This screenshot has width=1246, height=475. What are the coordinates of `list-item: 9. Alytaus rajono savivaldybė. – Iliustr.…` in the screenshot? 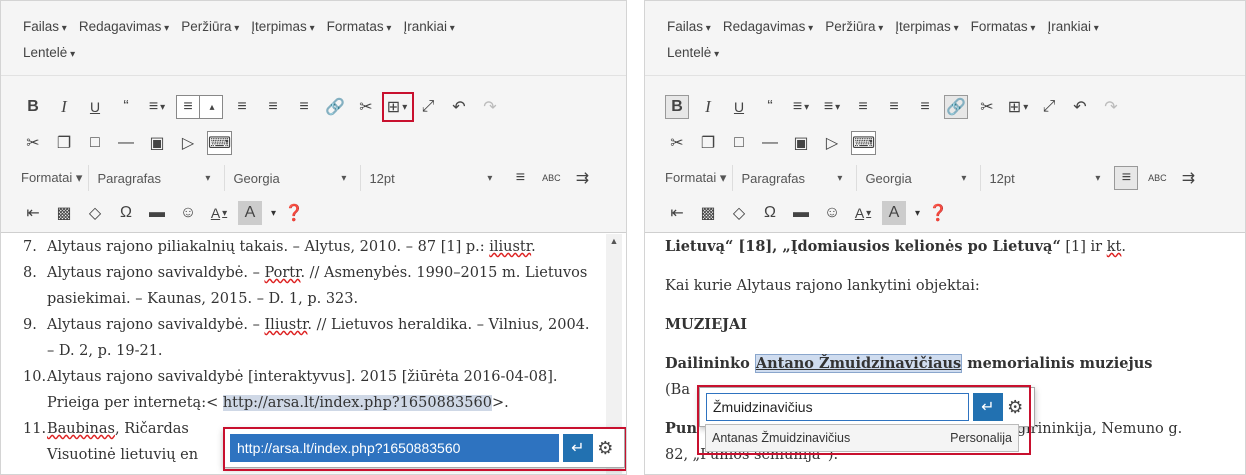 It's located at (309, 338).